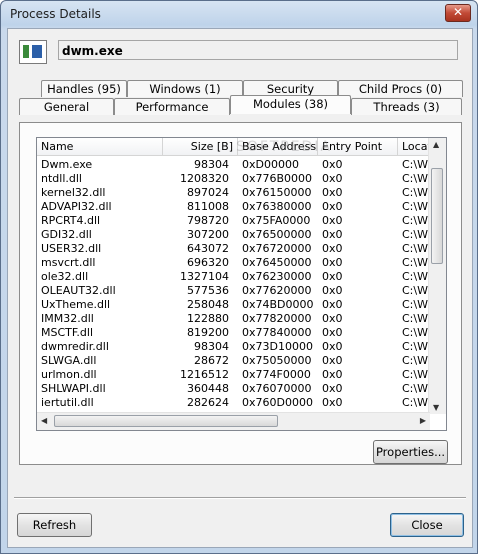 The width and height of the screenshot is (478, 554). I want to click on table-cell: GDI32.dll, so click(66, 234).